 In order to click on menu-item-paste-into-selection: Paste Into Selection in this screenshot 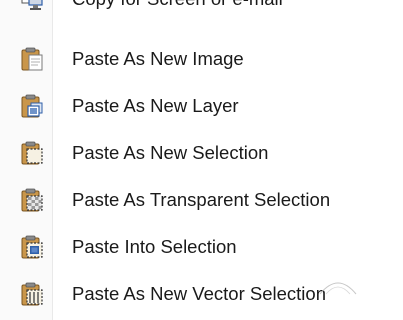, I will do `click(201, 247)`.